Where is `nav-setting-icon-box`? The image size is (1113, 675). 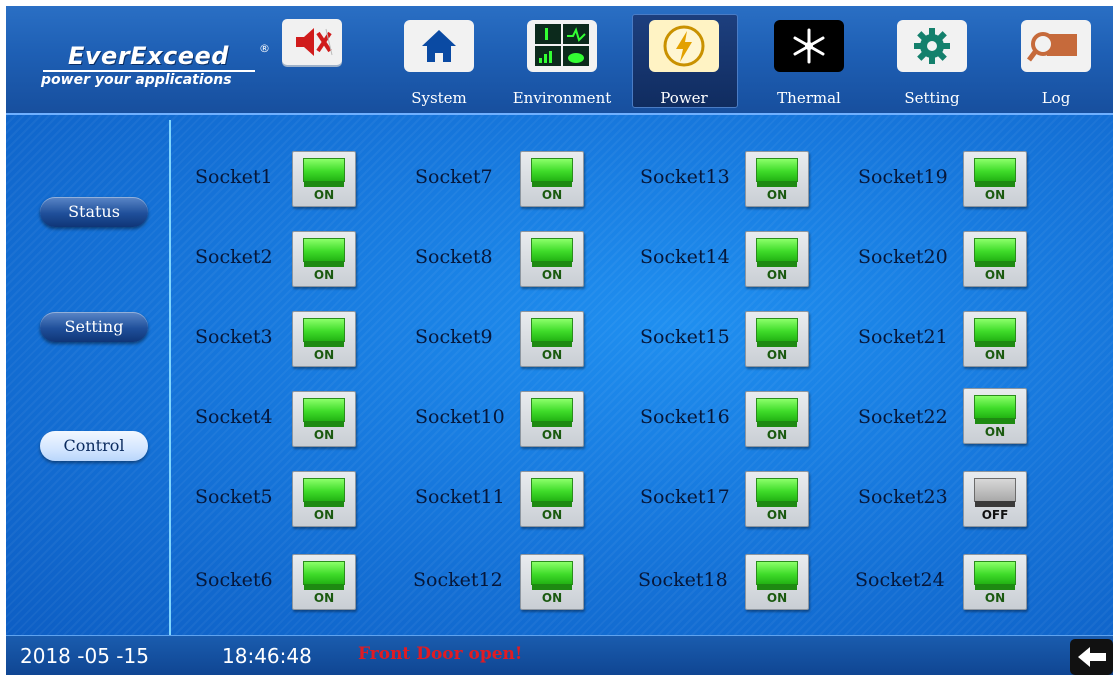
nav-setting-icon-box is located at coordinates (932, 46).